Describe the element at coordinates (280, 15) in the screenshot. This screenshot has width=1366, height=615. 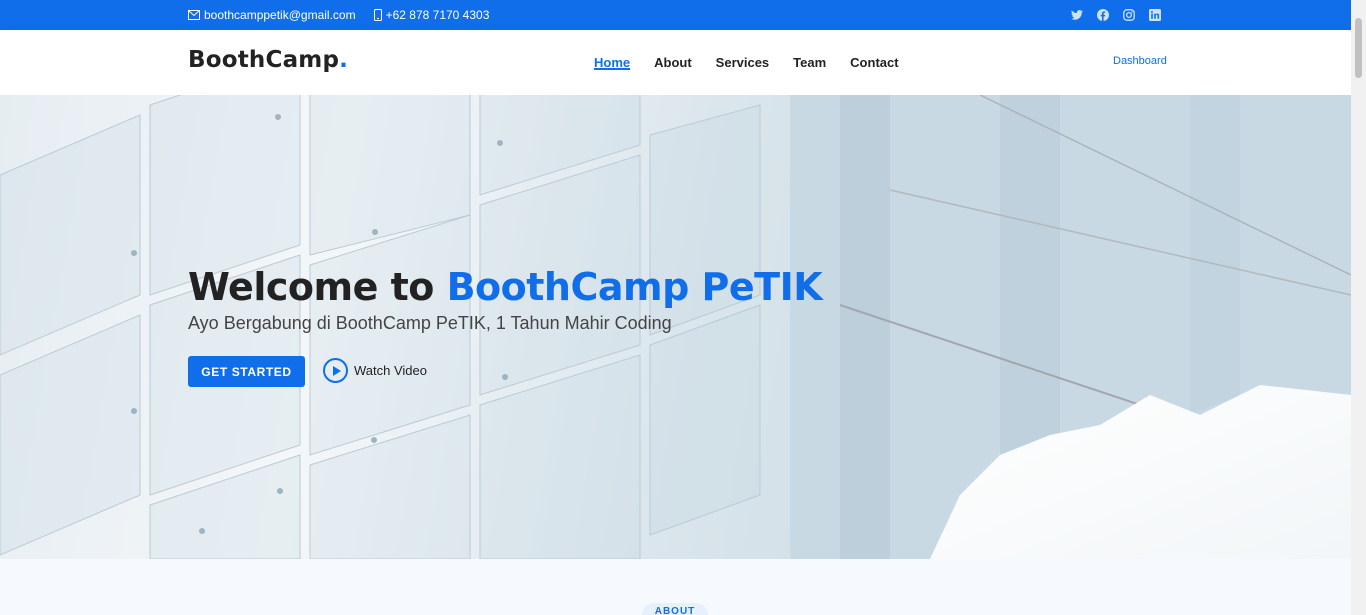
I see `email-text: boothcamppetik@gmail.com` at that location.